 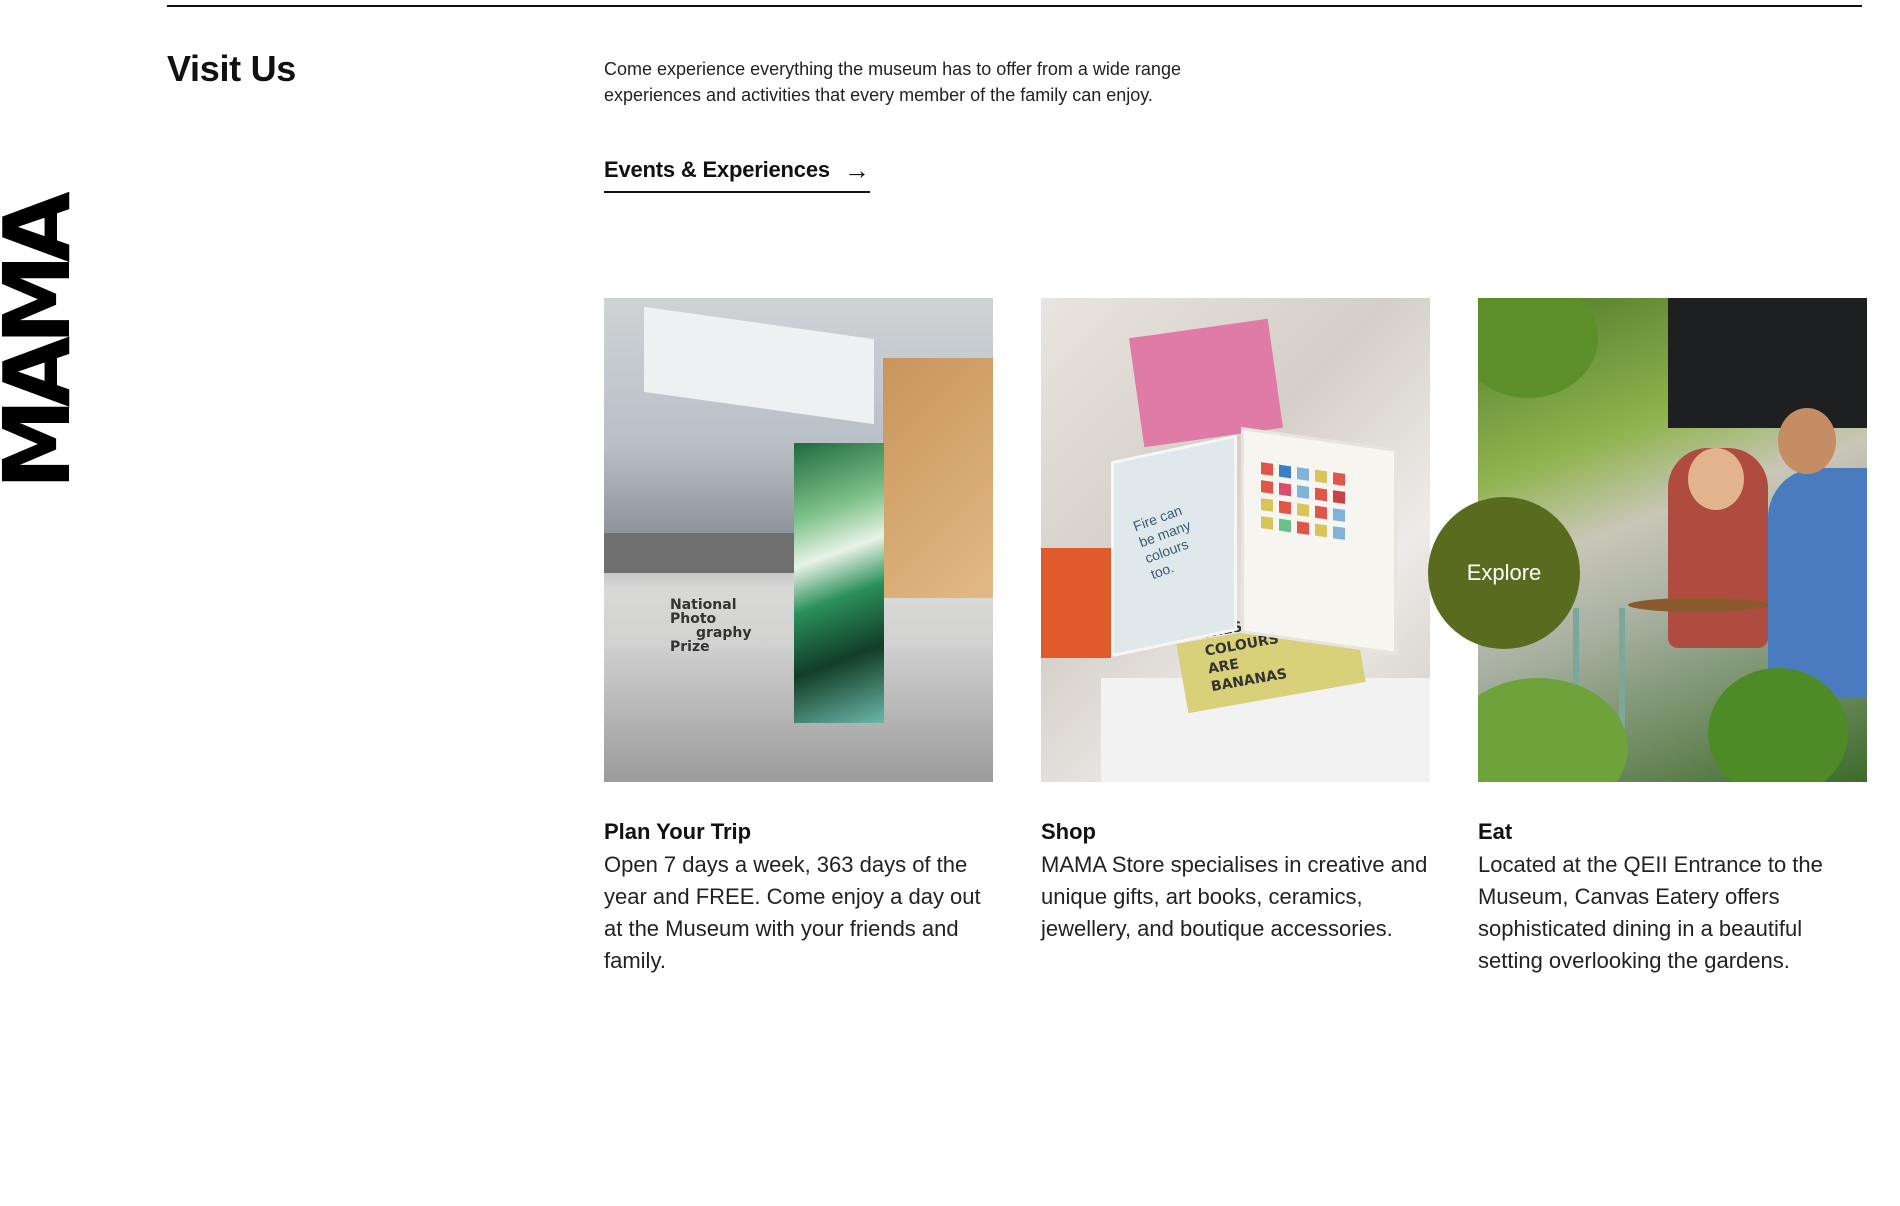 I want to click on colour-swatch-grid, so click(x=1303, y=501).